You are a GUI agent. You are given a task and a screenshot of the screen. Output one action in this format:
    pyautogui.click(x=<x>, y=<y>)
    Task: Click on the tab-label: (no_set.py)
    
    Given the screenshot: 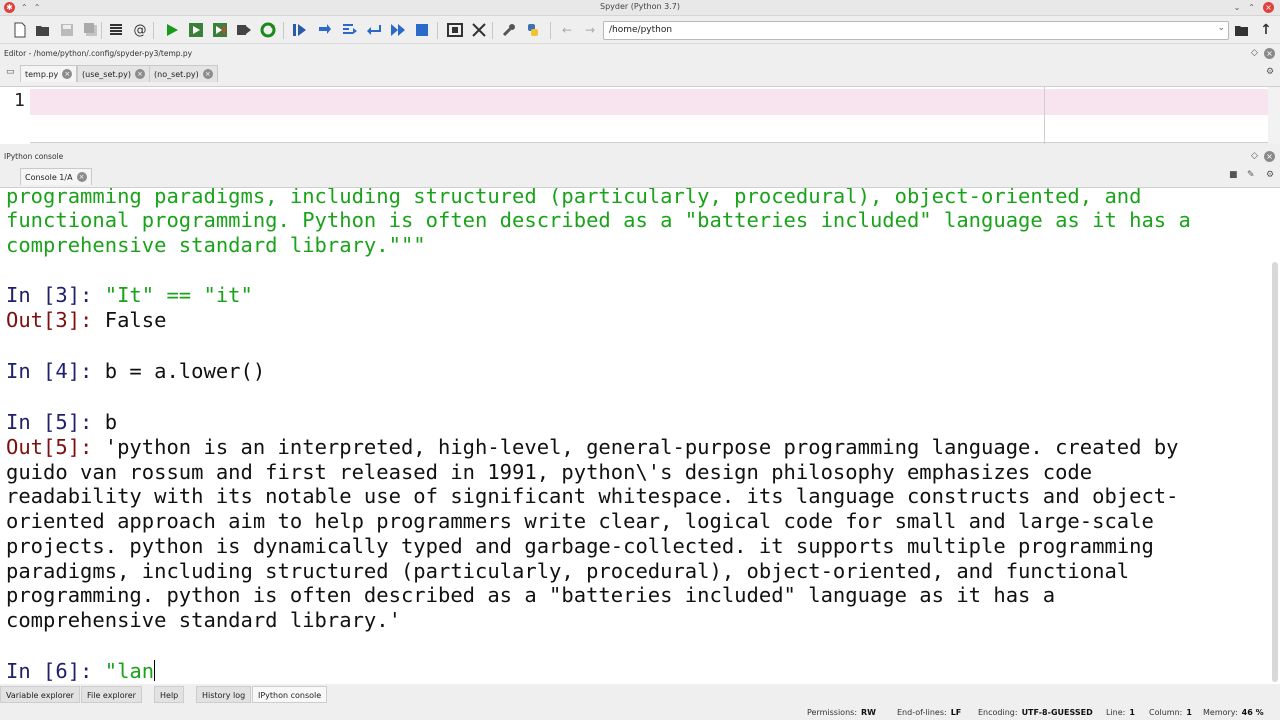 What is the action you would take?
    pyautogui.click(x=176, y=74)
    